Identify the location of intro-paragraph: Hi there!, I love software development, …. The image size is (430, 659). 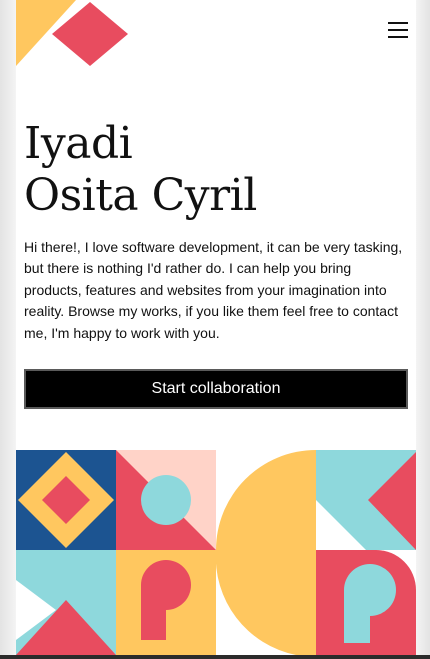
(213, 290).